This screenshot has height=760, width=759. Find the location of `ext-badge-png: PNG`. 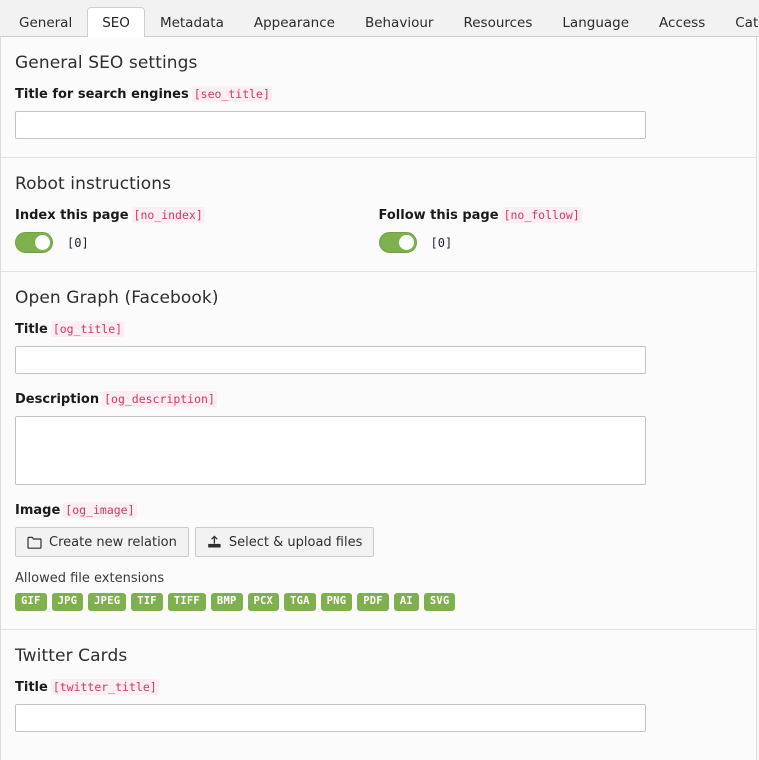

ext-badge-png: PNG is located at coordinates (336, 602).